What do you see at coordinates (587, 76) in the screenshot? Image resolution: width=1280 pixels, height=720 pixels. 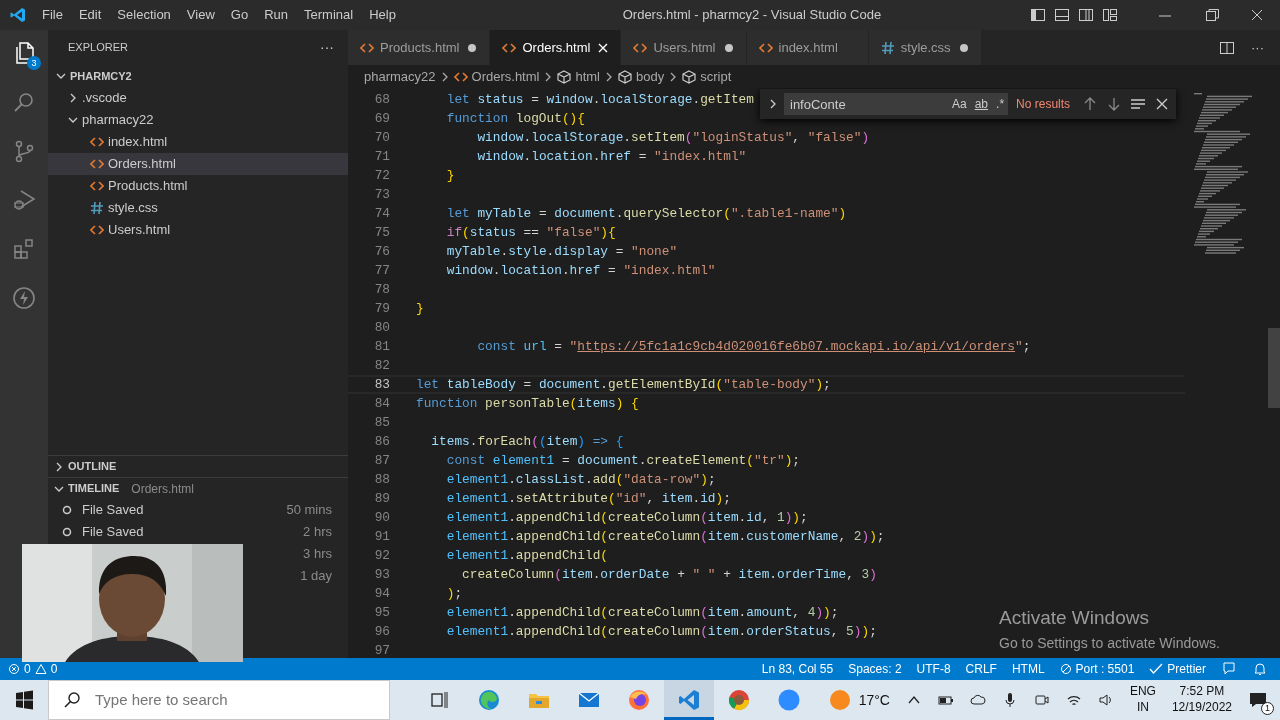 I see `breadcrumb-item: html` at bounding box center [587, 76].